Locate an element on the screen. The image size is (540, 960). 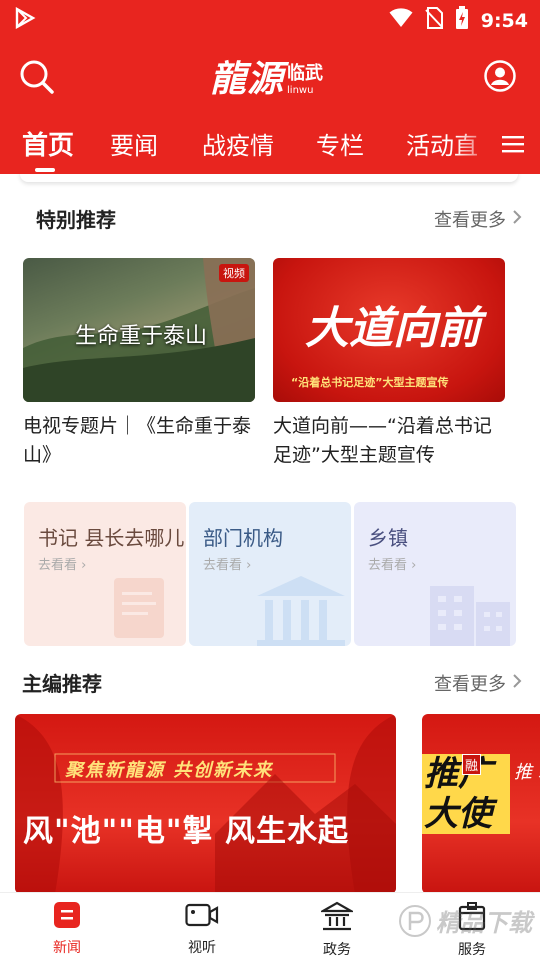
editor-more-link: 查看更多 is located at coordinates (478, 683).